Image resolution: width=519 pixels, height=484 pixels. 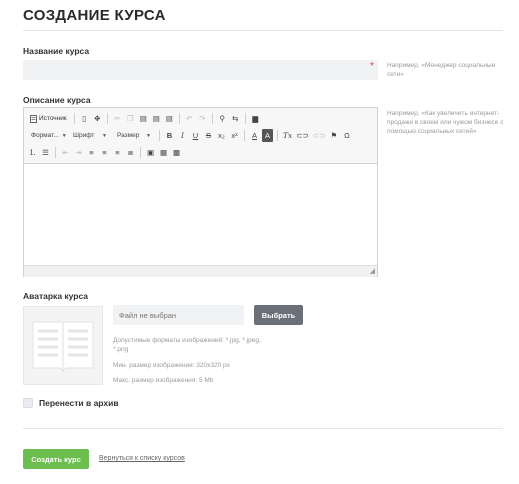 What do you see at coordinates (33, 118) in the screenshot?
I see `source-icon` at bounding box center [33, 118].